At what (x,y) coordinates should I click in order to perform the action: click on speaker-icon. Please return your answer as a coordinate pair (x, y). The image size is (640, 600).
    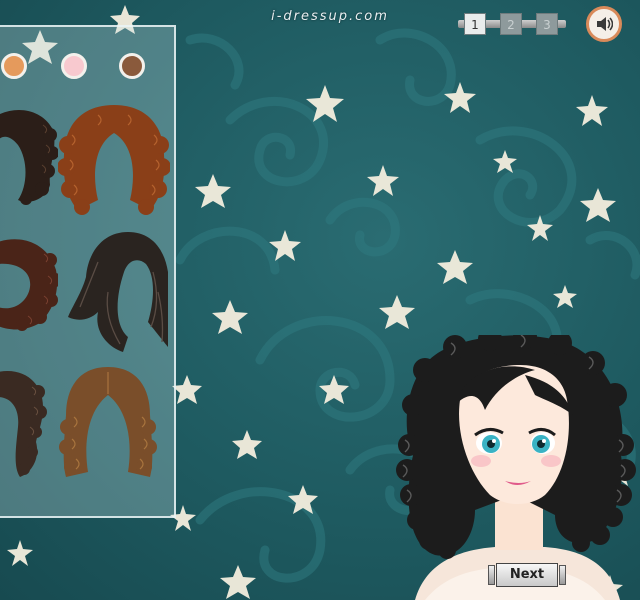
    Looking at the image, I should click on (605, 24).